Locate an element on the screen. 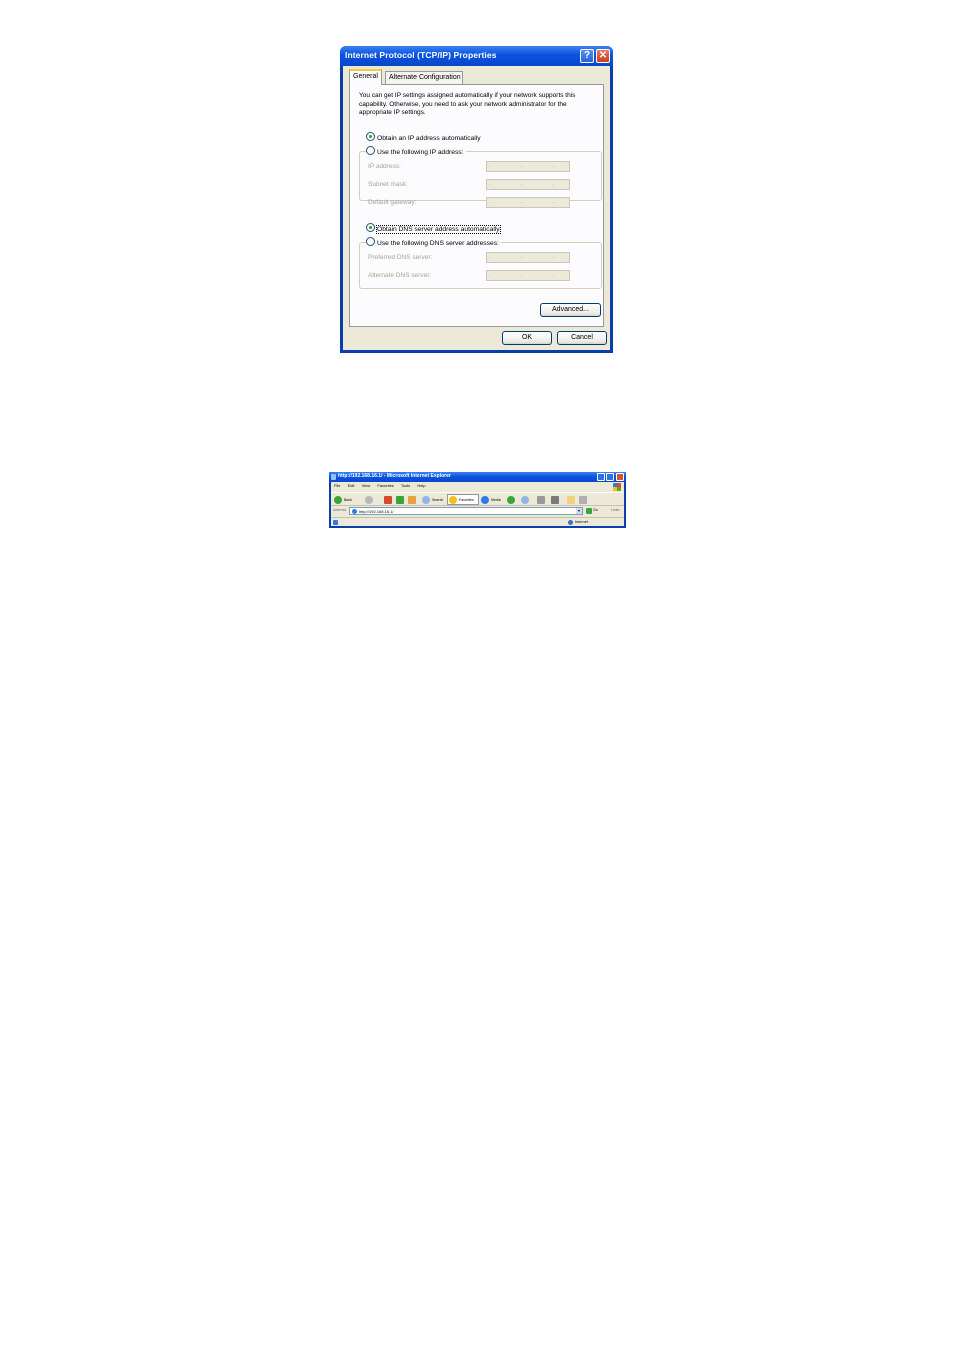 This screenshot has height=1350, width=954. folder-icon is located at coordinates (571, 500).